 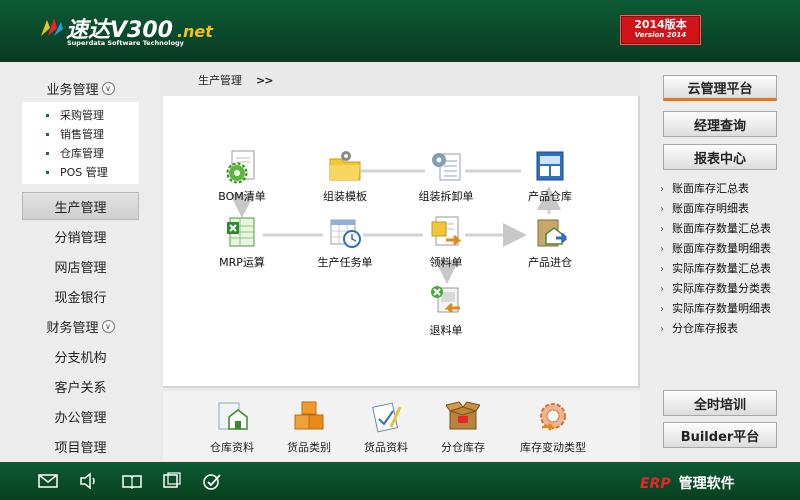 What do you see at coordinates (550, 166) in the screenshot?
I see `window-grid-icon` at bounding box center [550, 166].